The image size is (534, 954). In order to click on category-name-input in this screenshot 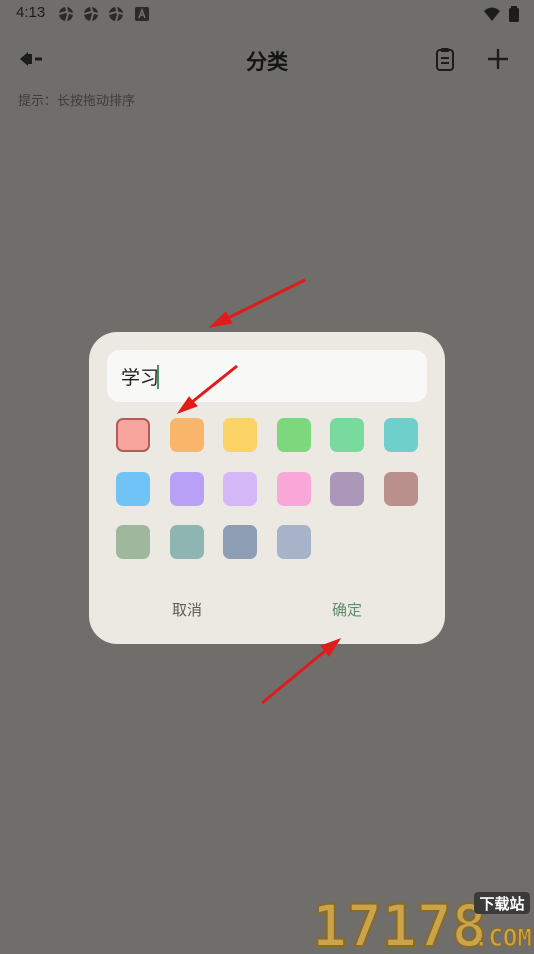, I will do `click(267, 376)`.